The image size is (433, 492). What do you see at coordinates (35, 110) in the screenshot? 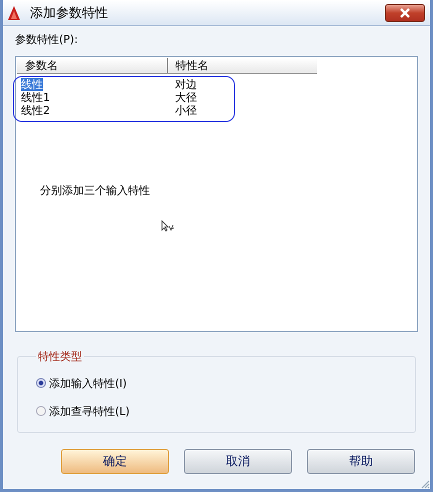
I see `table-cell: 线性2` at bounding box center [35, 110].